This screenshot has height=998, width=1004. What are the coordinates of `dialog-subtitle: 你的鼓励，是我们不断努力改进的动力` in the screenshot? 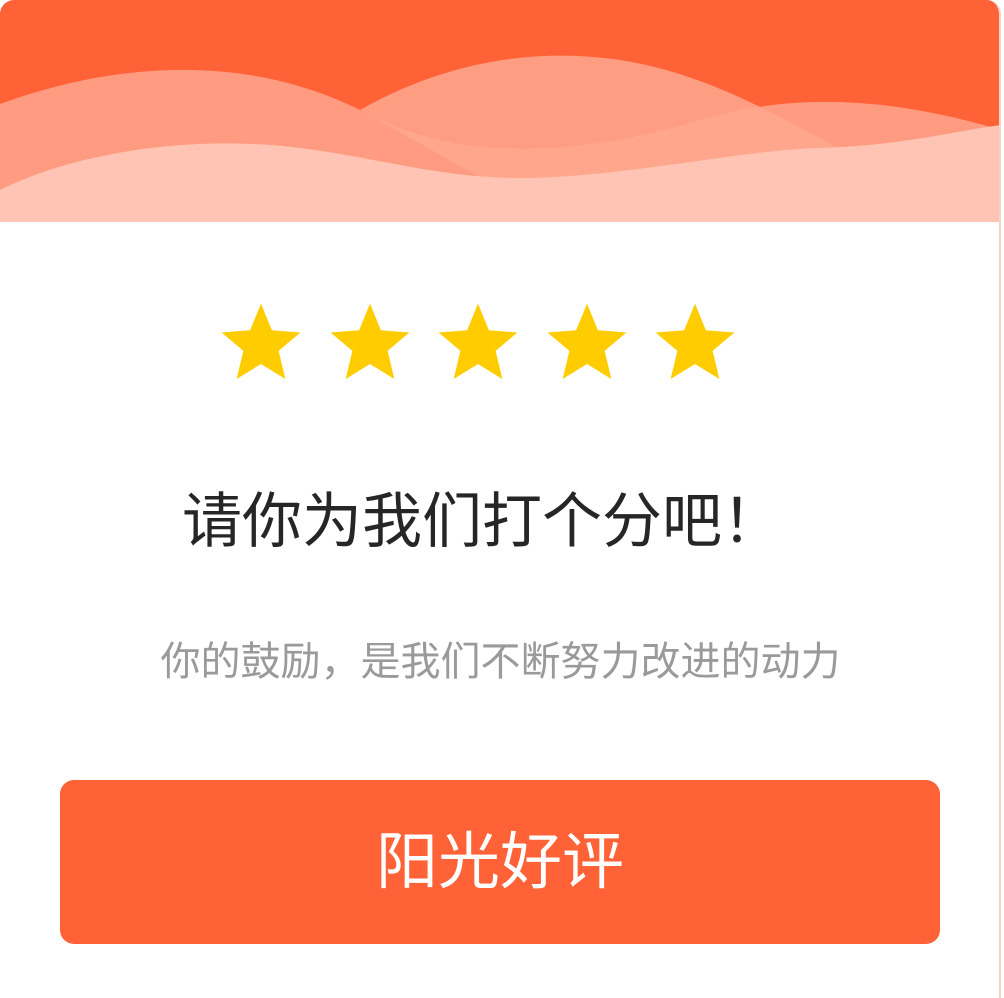 It's located at (500, 662).